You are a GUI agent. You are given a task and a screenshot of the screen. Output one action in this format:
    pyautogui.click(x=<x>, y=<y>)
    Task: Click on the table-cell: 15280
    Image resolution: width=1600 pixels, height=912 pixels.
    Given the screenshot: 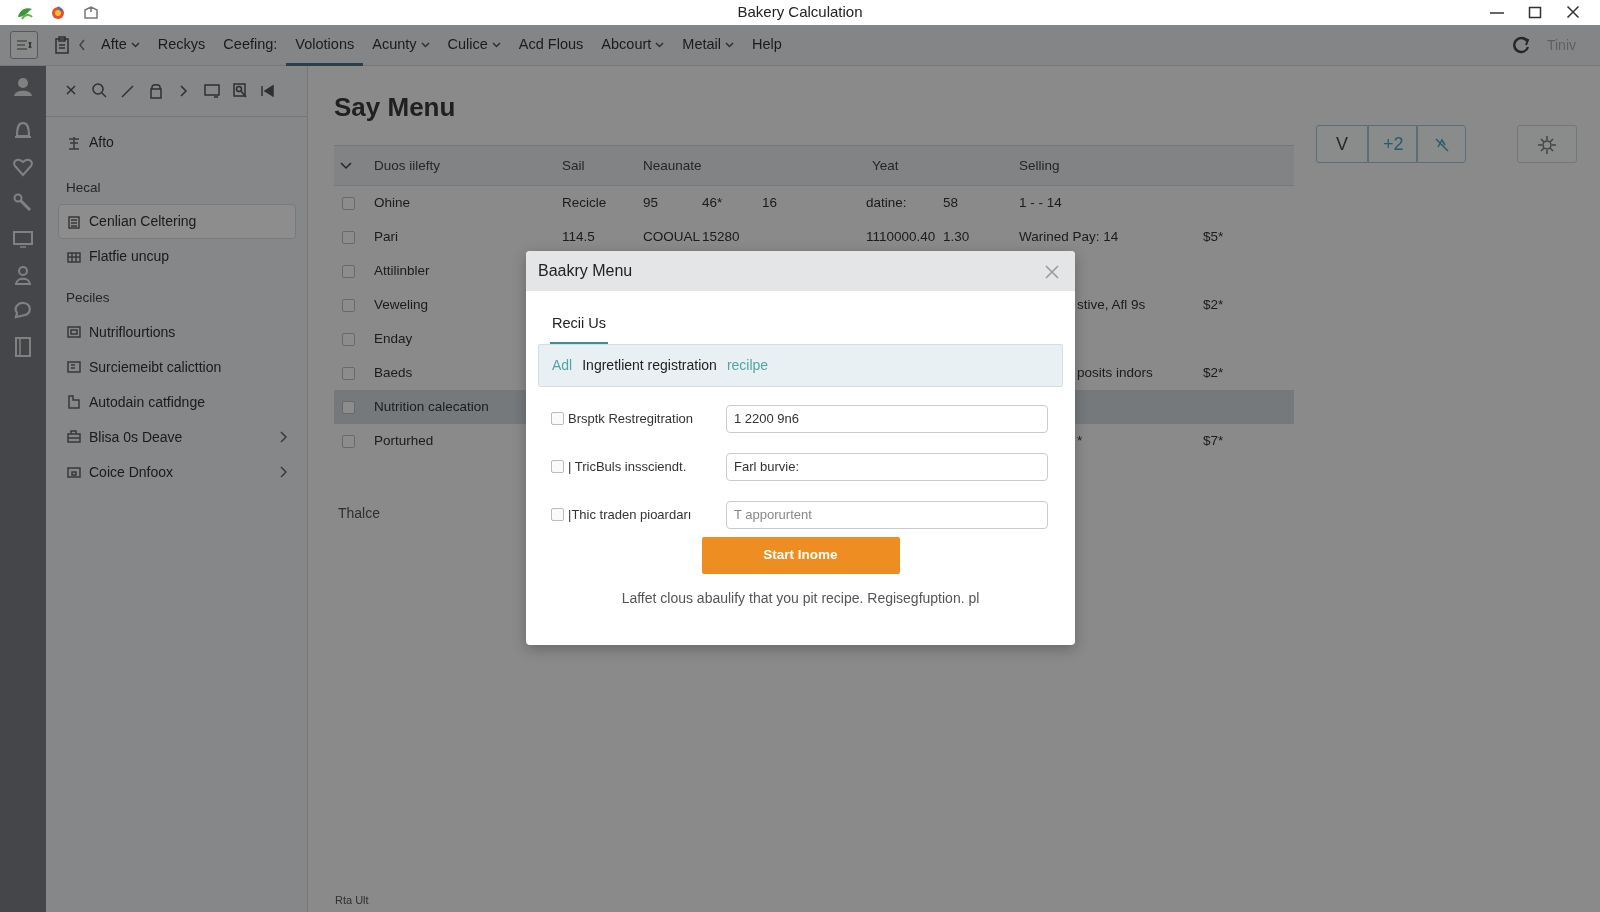 What is the action you would take?
    pyautogui.click(x=721, y=236)
    